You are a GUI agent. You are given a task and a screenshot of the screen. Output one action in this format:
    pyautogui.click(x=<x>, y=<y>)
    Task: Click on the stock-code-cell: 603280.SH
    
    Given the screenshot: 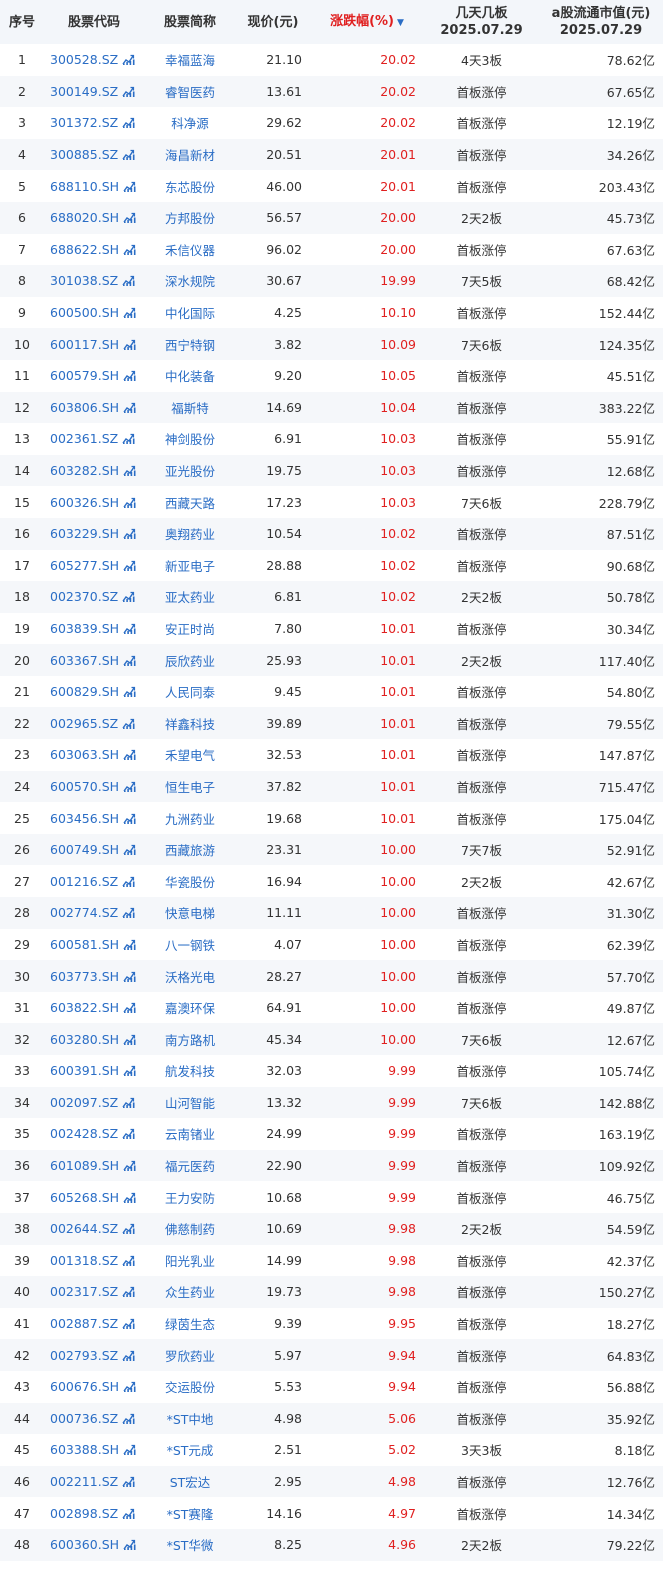 What is the action you would take?
    pyautogui.click(x=94, y=1039)
    